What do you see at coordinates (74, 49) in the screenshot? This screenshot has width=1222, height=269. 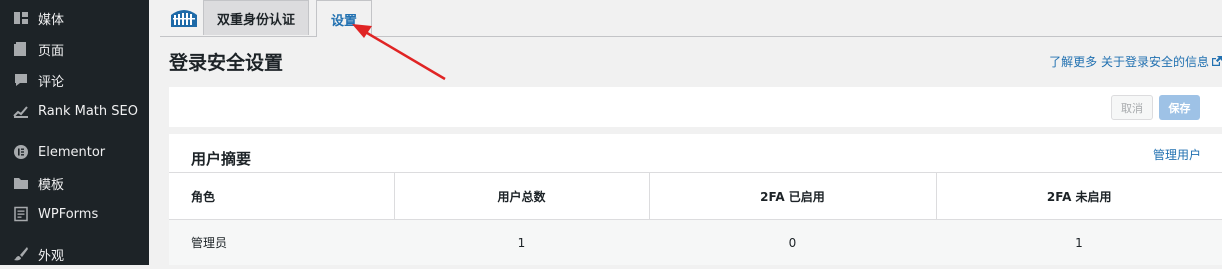 I see `sidebar-item-pages: 页面` at bounding box center [74, 49].